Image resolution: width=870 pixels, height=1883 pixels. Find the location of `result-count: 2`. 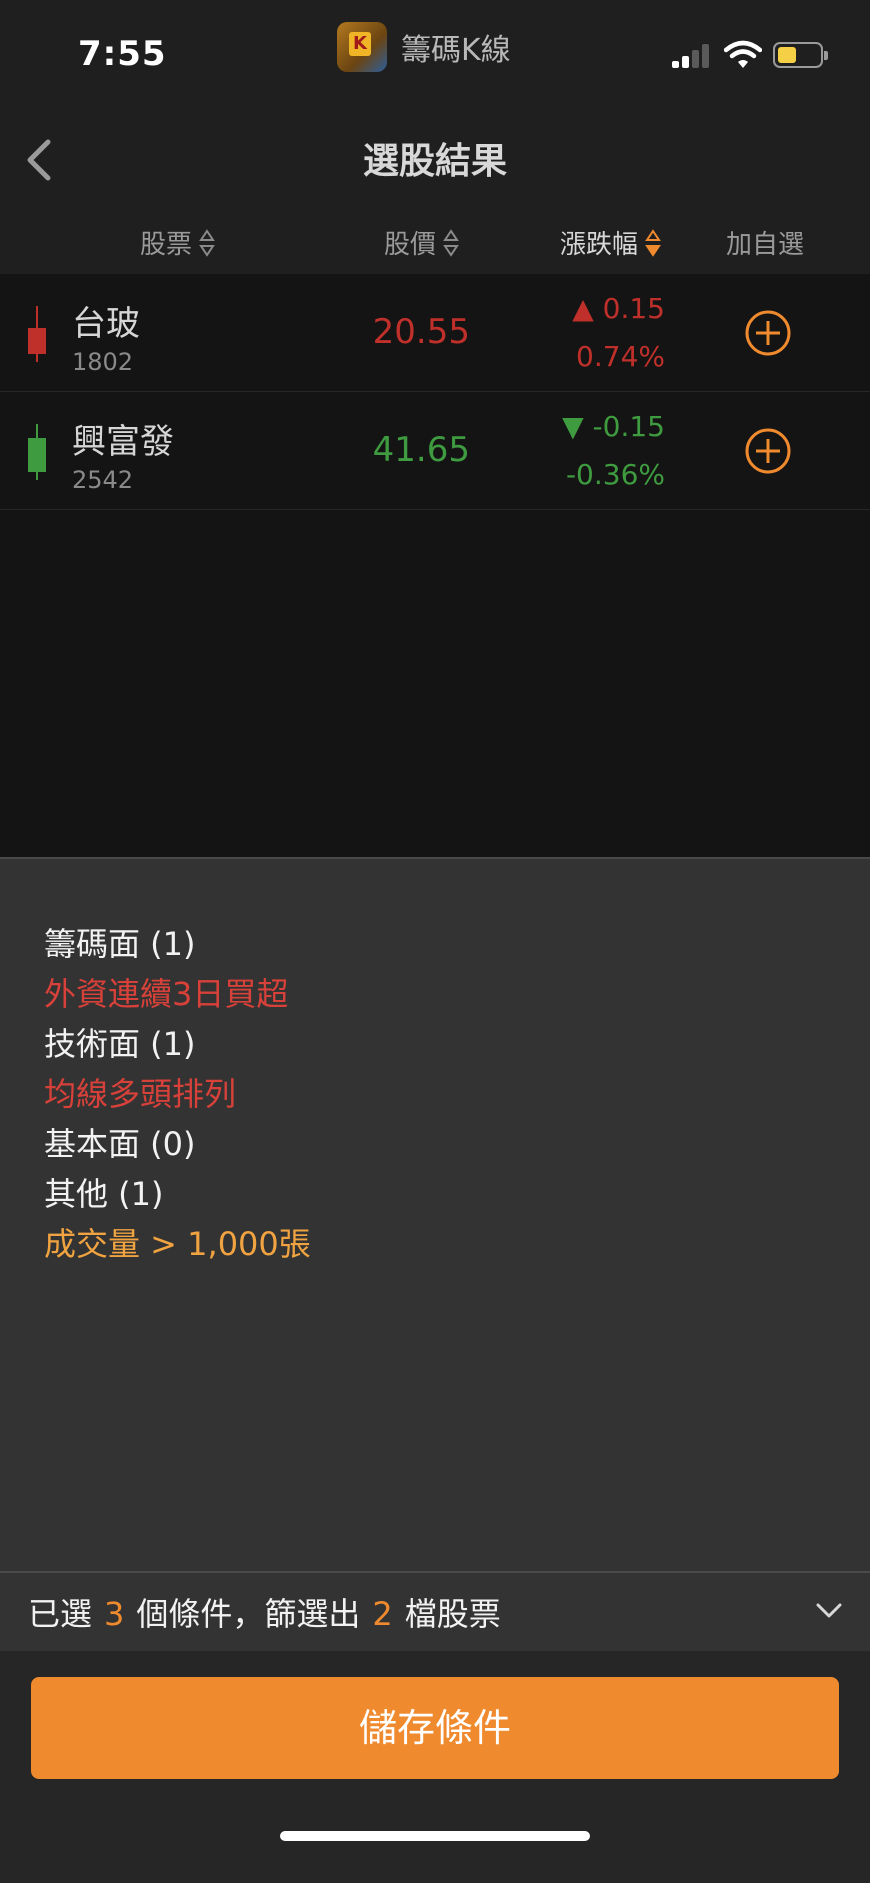

result-count: 2 is located at coordinates (382, 1614).